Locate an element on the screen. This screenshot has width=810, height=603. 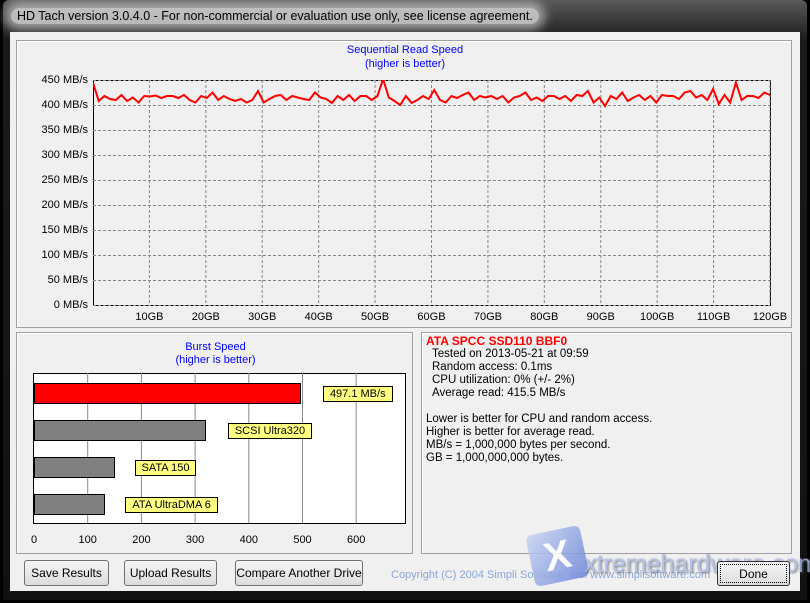
y-tick-label: 100 MB/s is located at coordinates (64, 254).